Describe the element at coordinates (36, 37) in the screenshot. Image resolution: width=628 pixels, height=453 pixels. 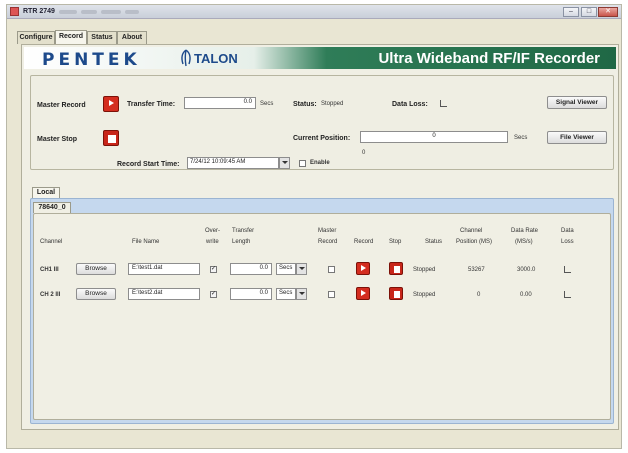
I see `tab-configure: Configure` at that location.